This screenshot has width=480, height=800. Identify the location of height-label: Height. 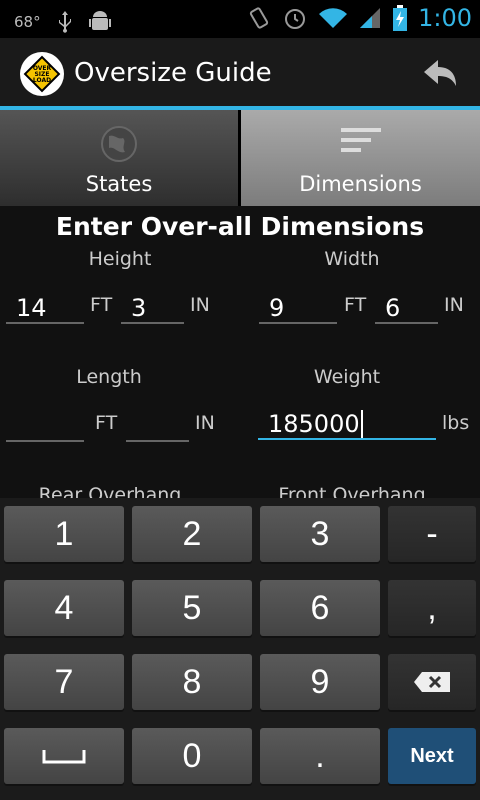
(120, 259).